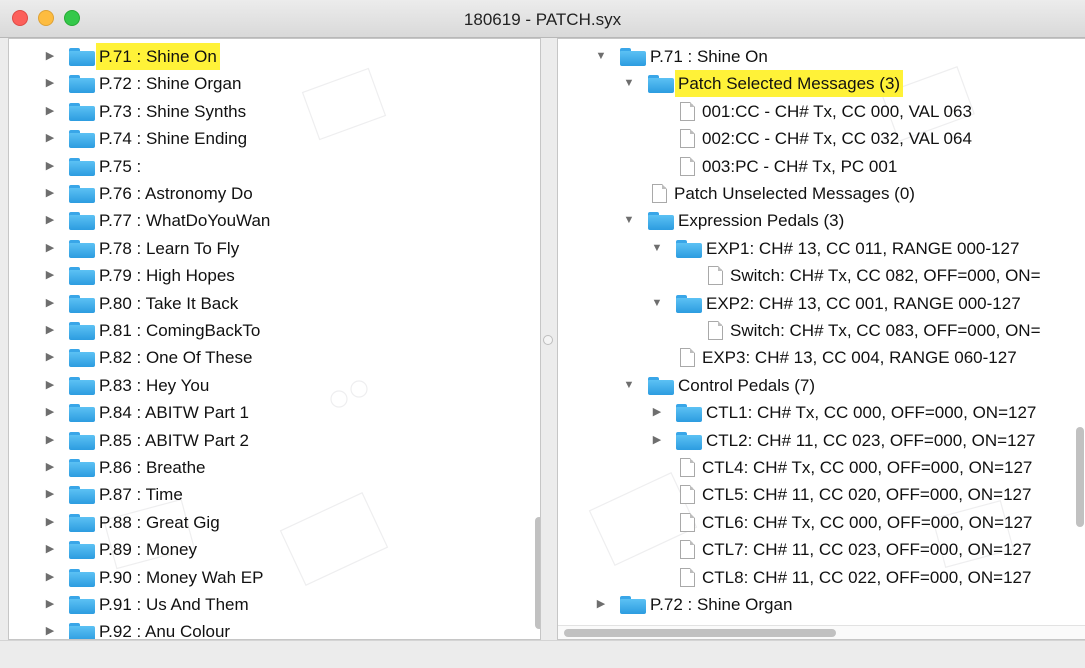 The width and height of the screenshot is (1085, 668). What do you see at coordinates (821, 412) in the screenshot?
I see `detail-tree-node: ▶ CTL1: CH# Tx, CC 000, OFF=000, ON=127` at bounding box center [821, 412].